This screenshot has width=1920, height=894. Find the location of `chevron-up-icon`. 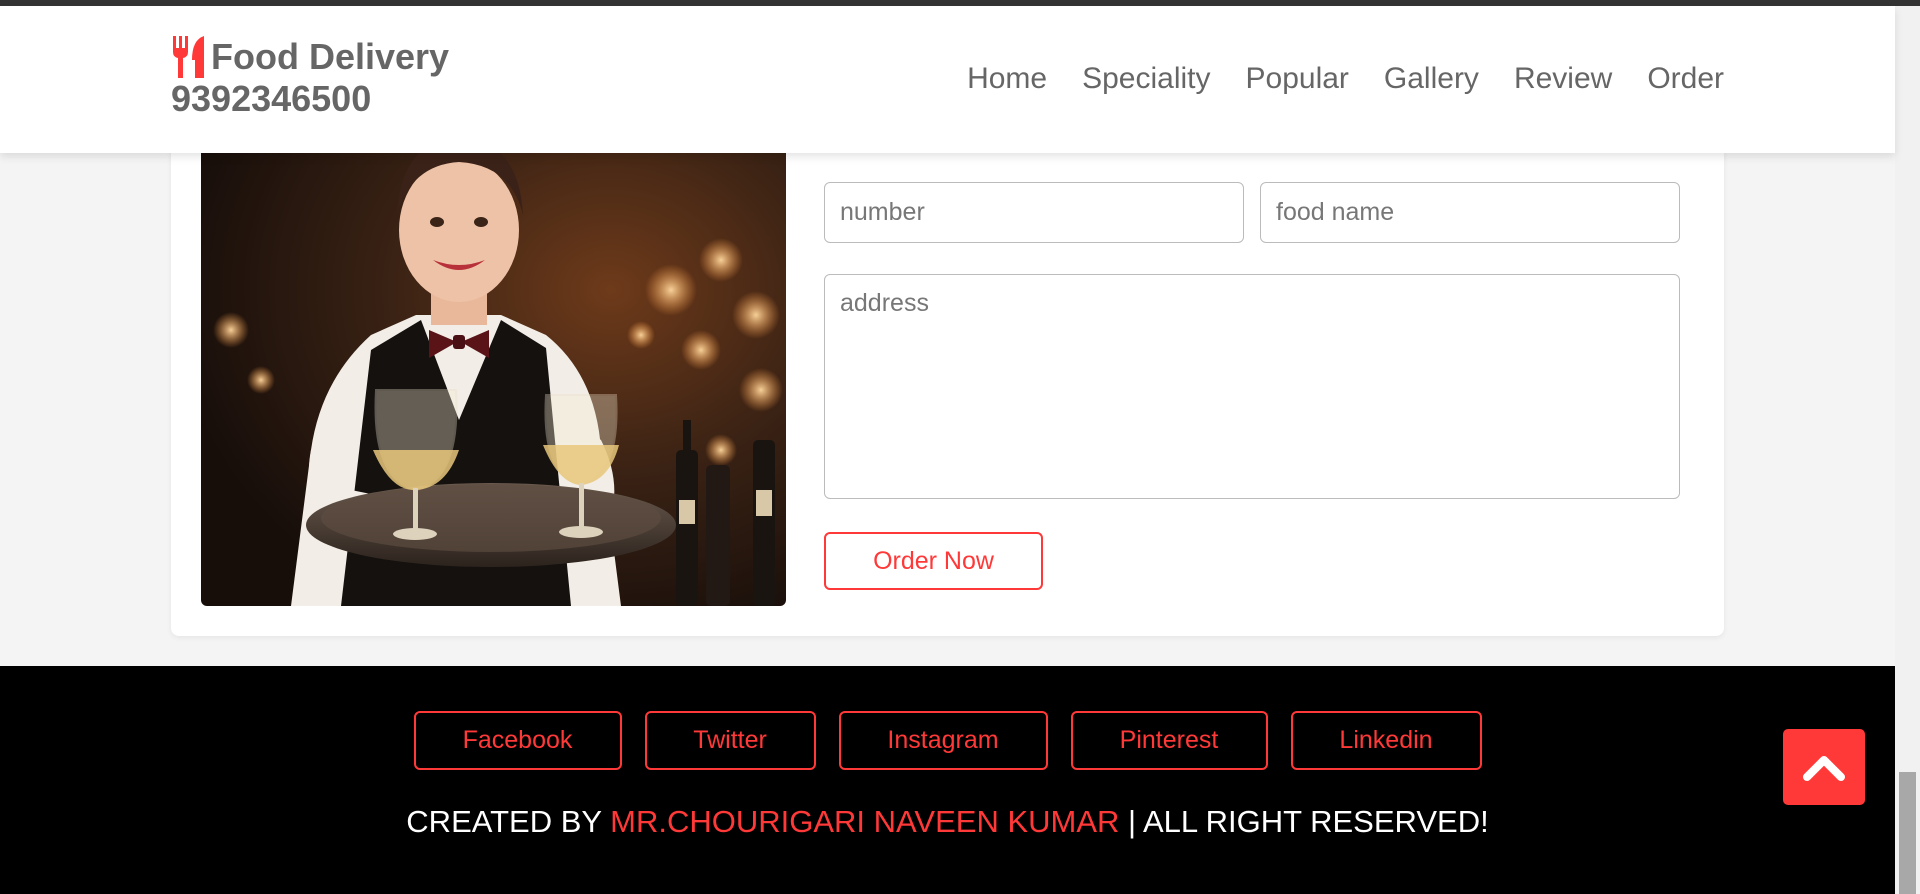

chevron-up-icon is located at coordinates (1824, 768).